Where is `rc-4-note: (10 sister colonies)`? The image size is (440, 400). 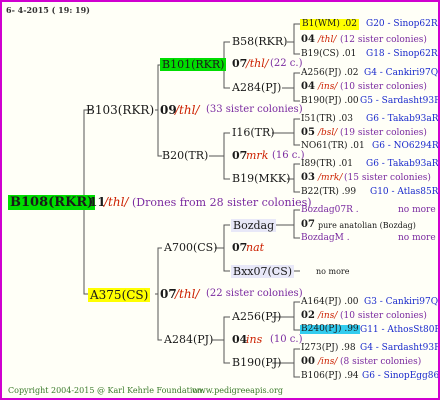
rc-4-note: (10 sister colonies) is located at coordinates (383, 87).